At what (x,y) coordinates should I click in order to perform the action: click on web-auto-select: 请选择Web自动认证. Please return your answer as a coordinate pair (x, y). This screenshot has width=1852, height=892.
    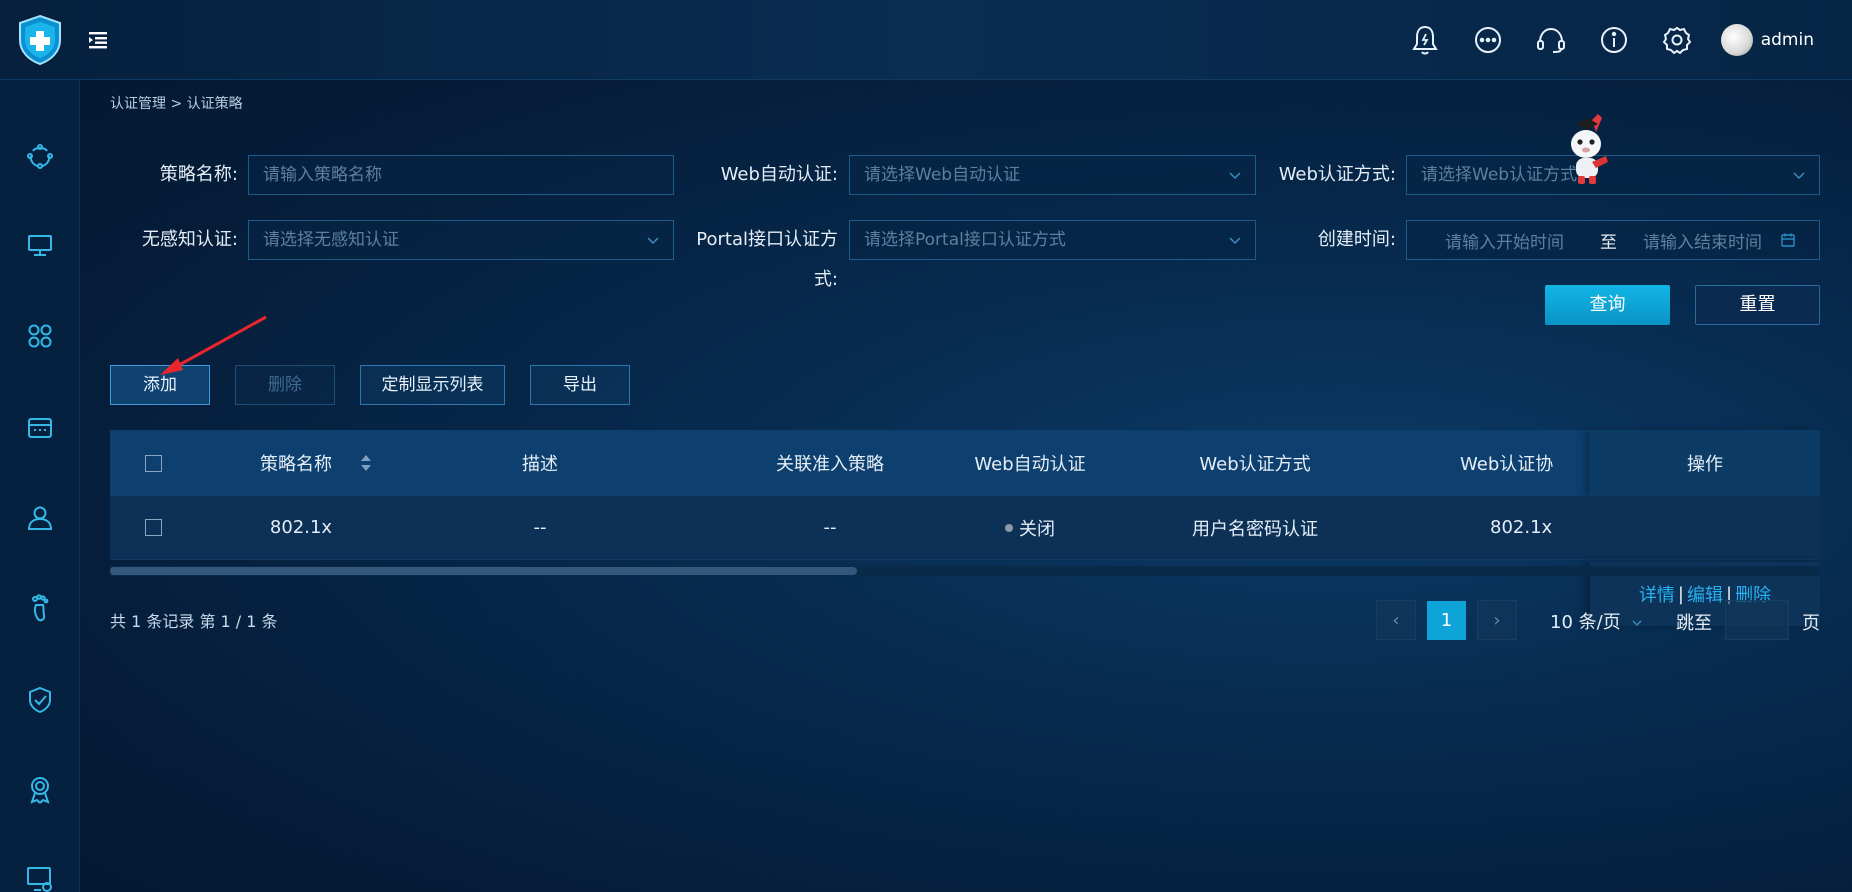
    Looking at the image, I should click on (1052, 175).